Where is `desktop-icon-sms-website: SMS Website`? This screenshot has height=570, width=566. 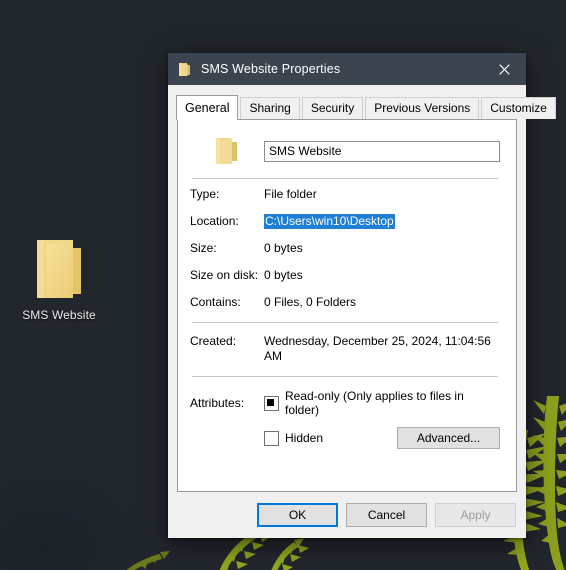
desktop-icon-sms-website: SMS Website is located at coordinates (59, 279).